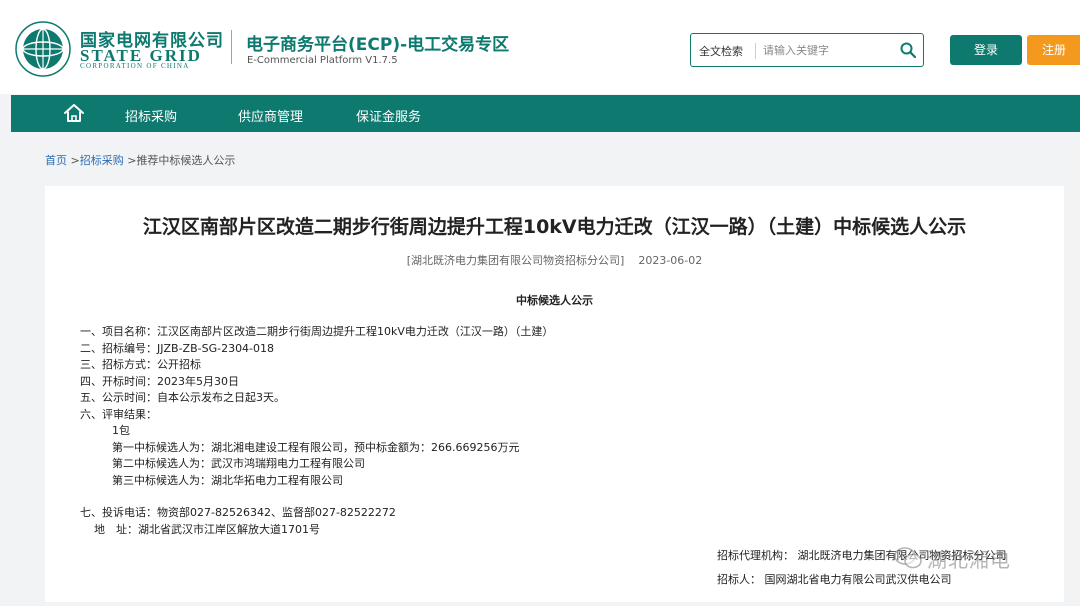 This screenshot has height=606, width=1080. I want to click on header-divider, so click(231, 47).